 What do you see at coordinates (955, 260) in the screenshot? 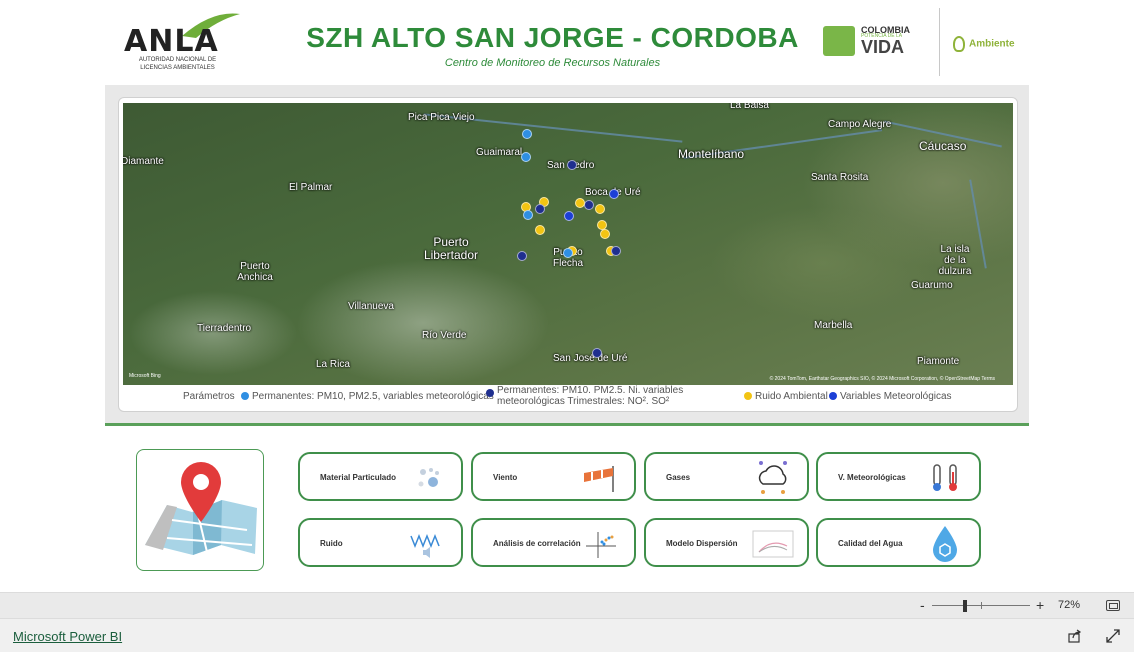
I see `map-label: La isla de la dulzura` at bounding box center [955, 260].